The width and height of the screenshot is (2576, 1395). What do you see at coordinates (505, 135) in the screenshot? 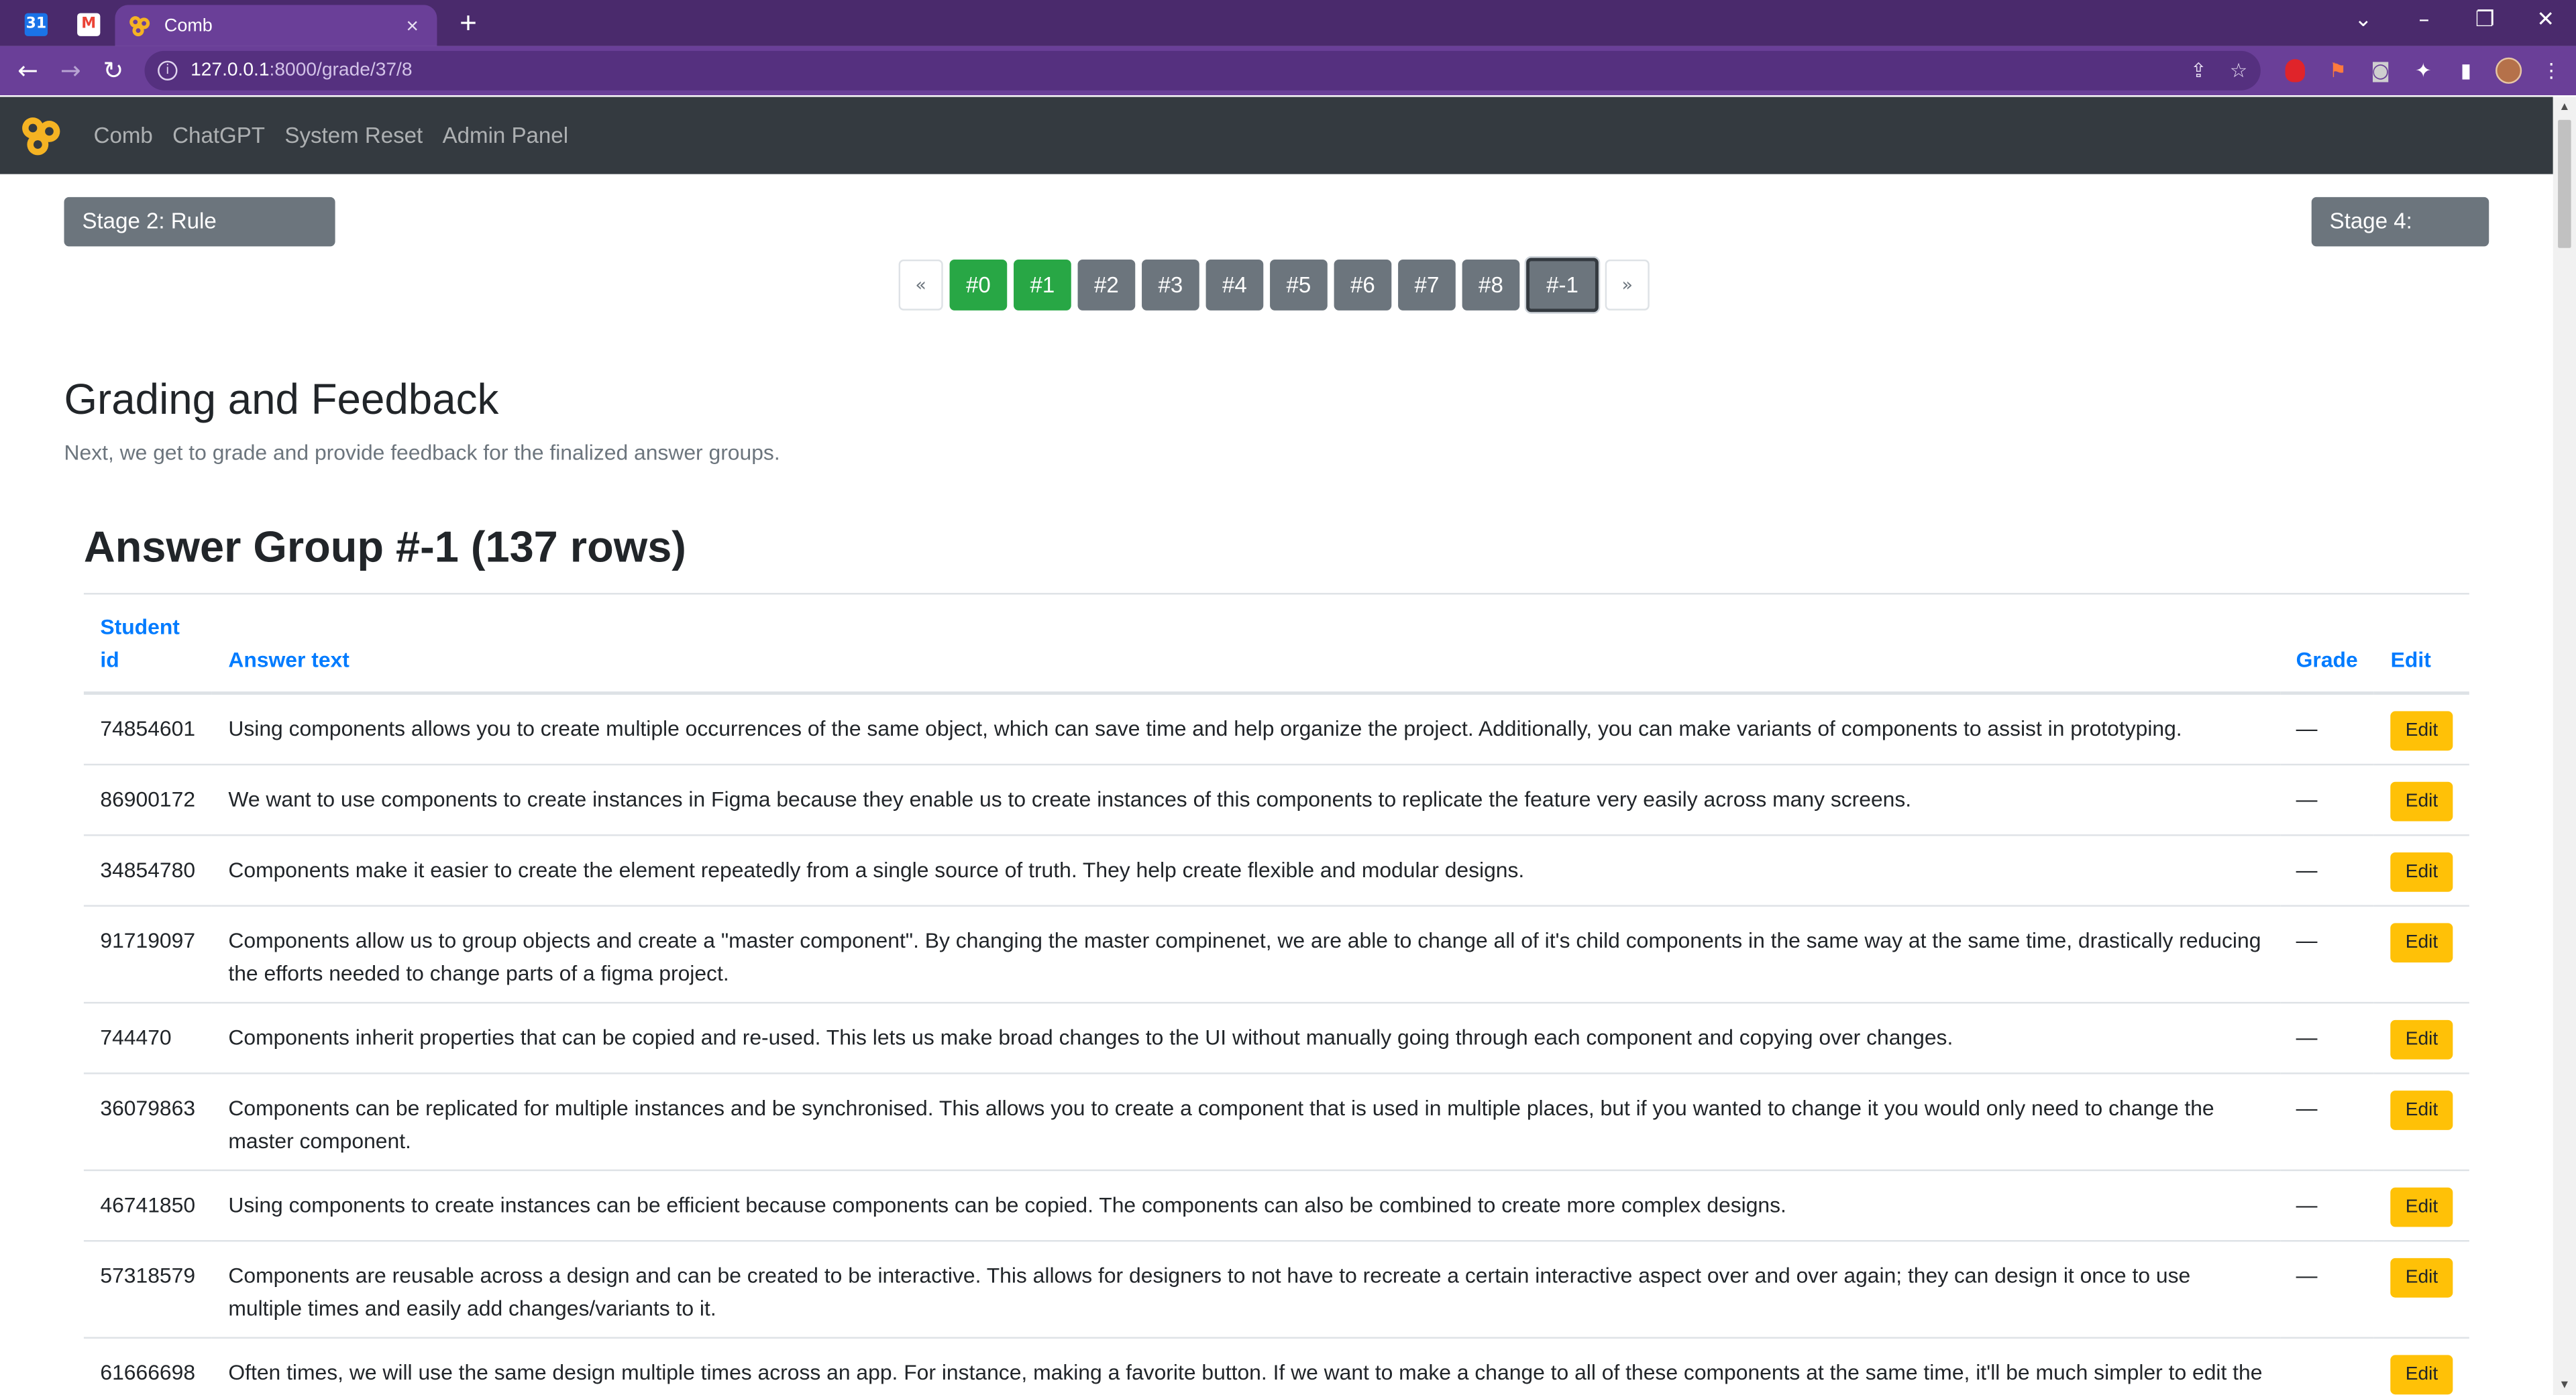
I see `nav-link-admin-panel: Admin Panel` at bounding box center [505, 135].